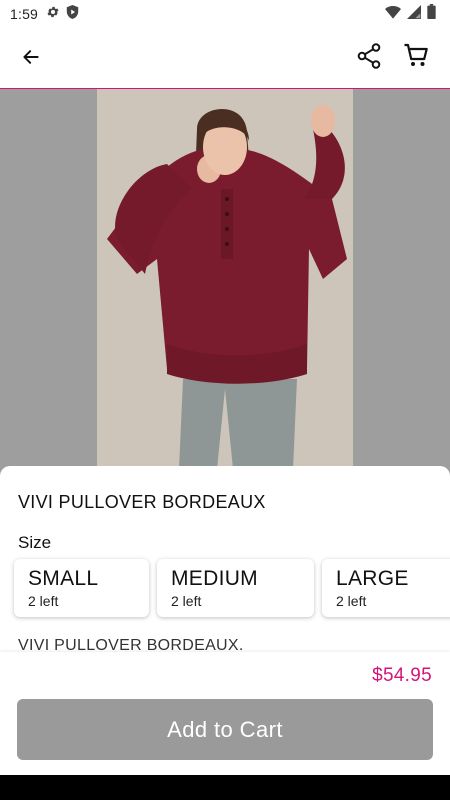 This screenshot has width=450, height=800. I want to click on size-options: SMALL 2 left MEDIUM 2 left LARGE 2 left, so click(232, 588).